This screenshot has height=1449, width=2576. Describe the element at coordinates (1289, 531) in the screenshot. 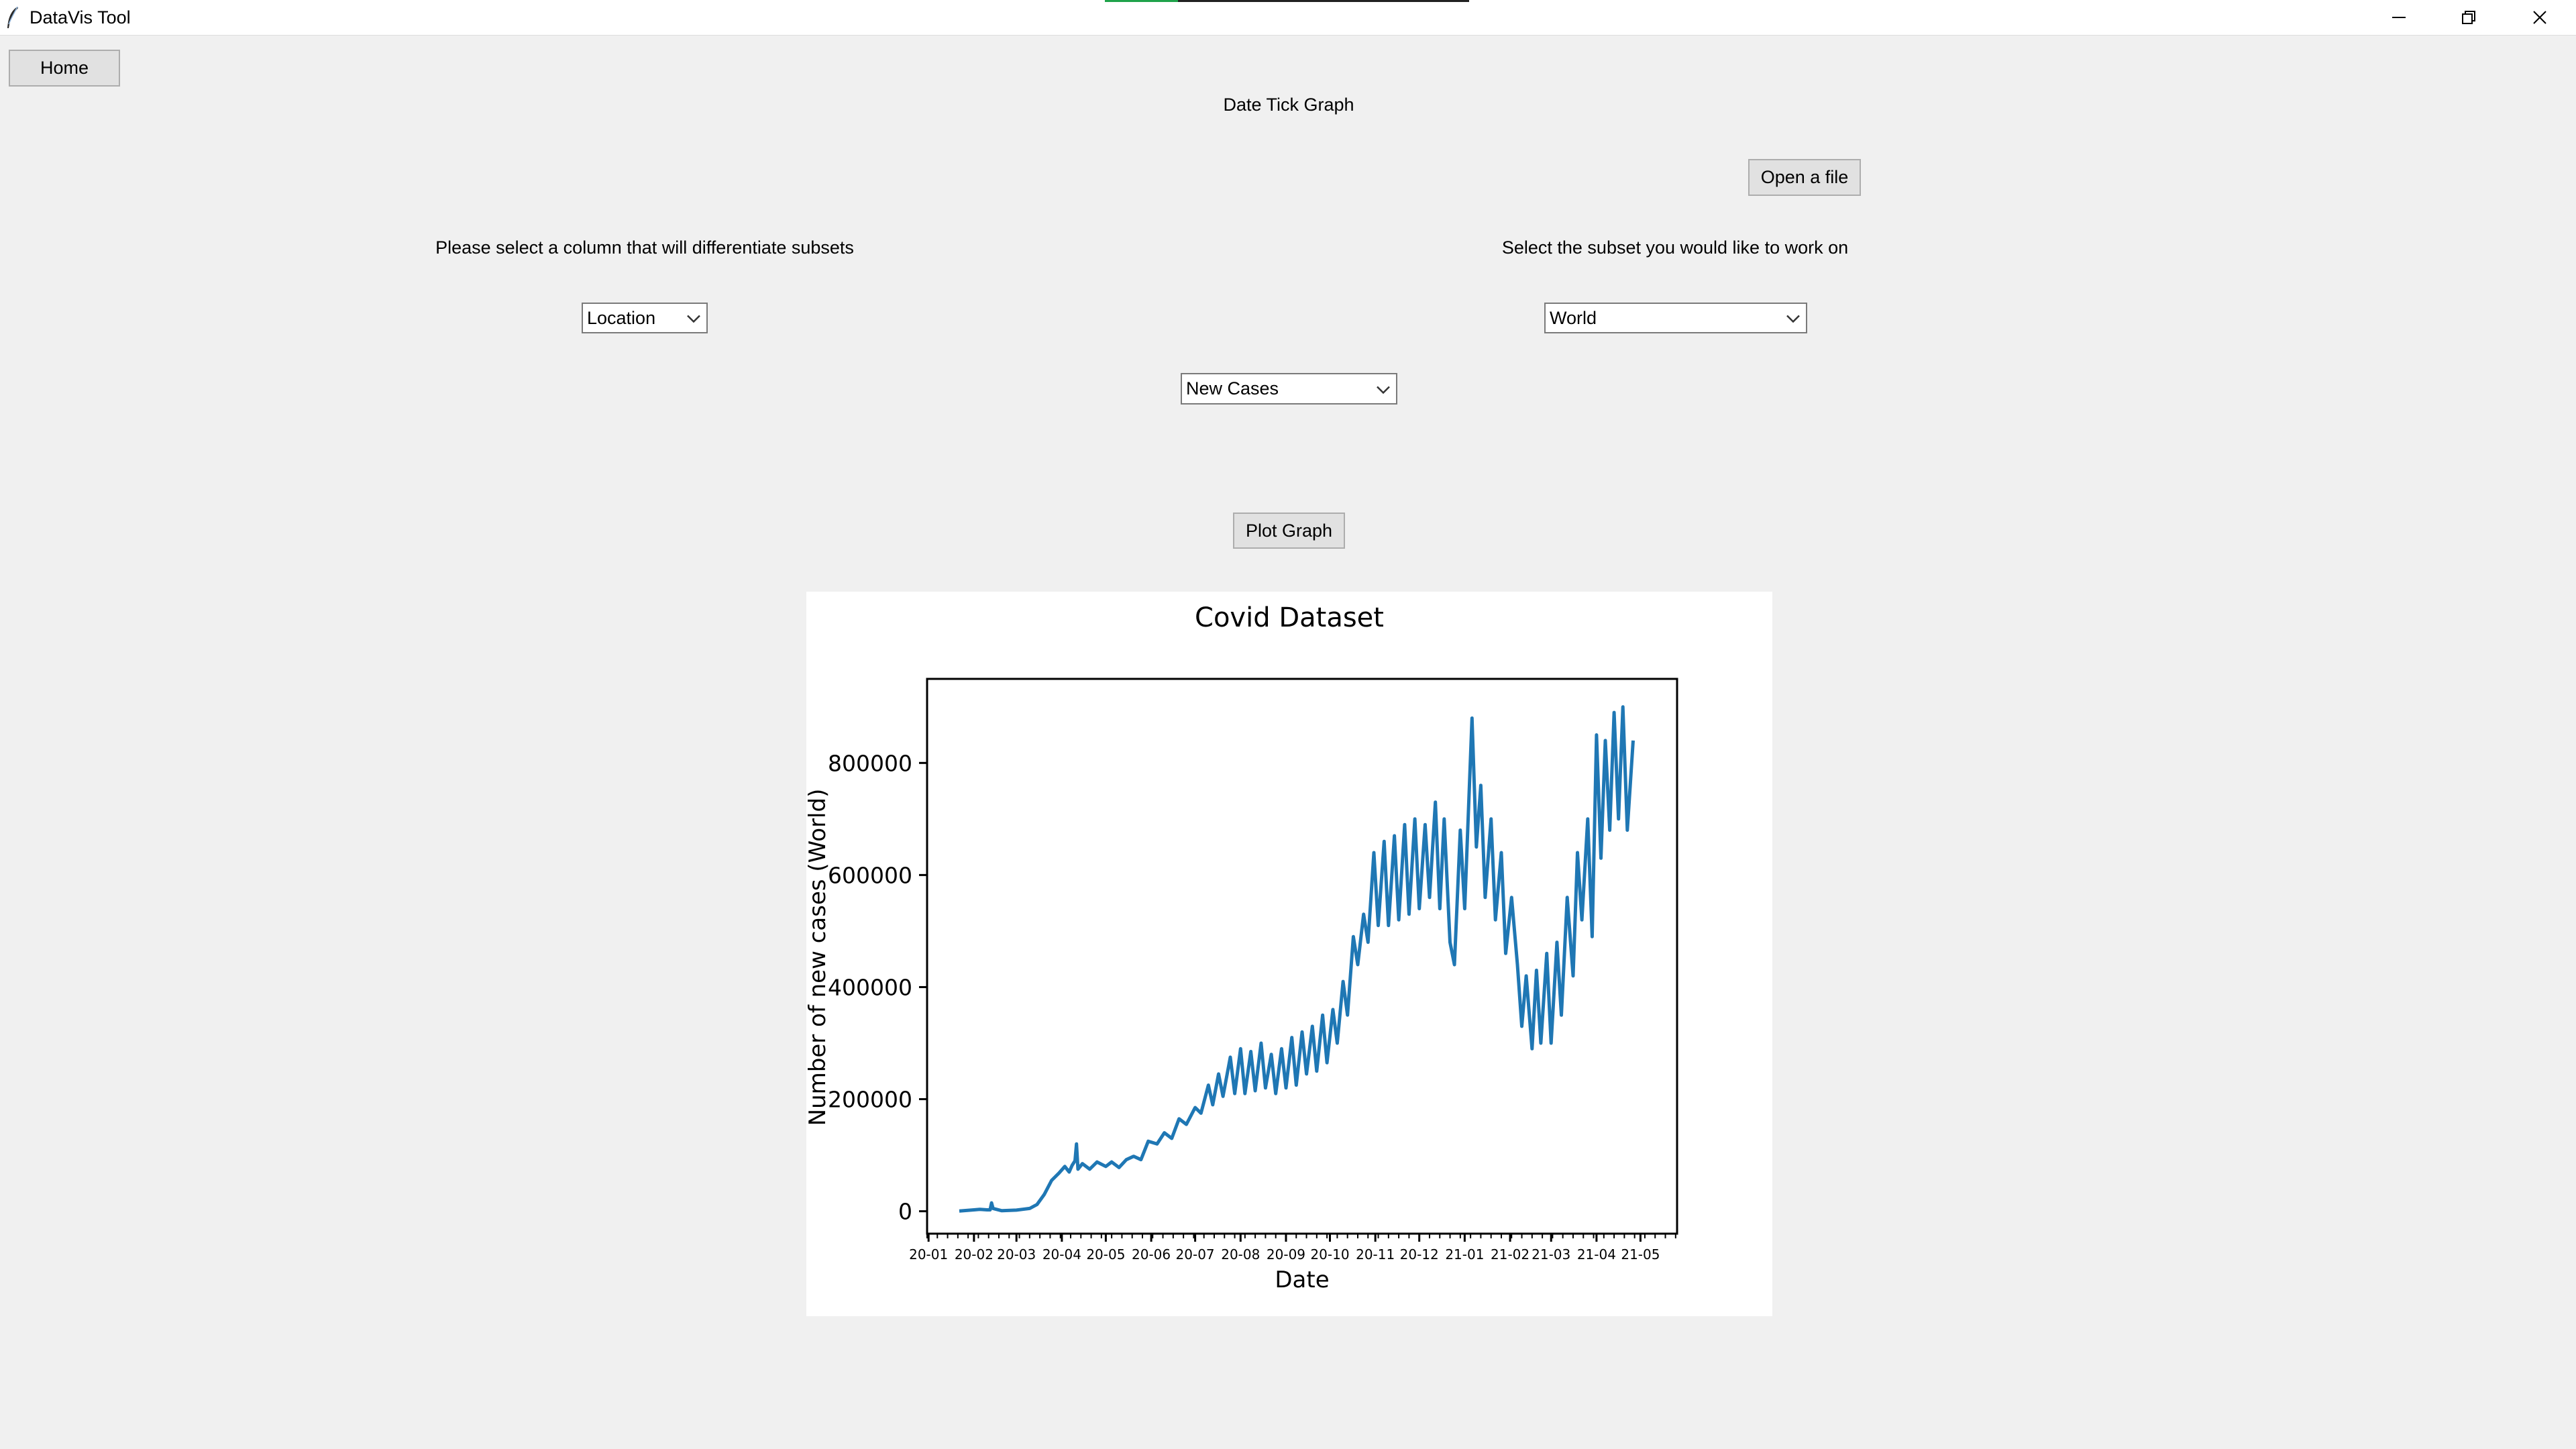

I see `plot-graph-button: Plot Graph` at that location.